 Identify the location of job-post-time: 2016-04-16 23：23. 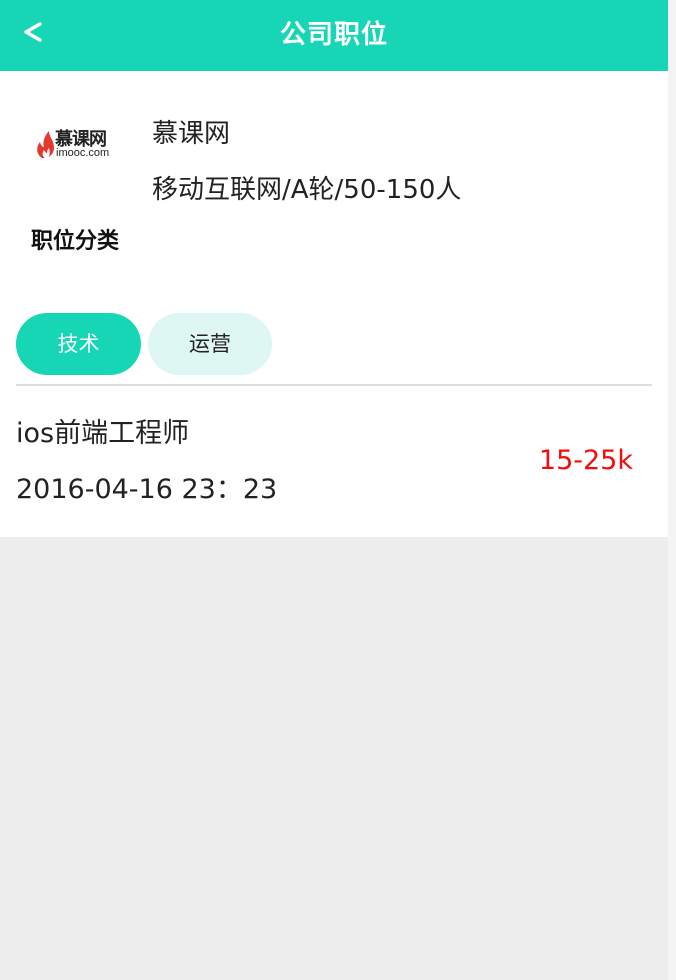
(147, 489).